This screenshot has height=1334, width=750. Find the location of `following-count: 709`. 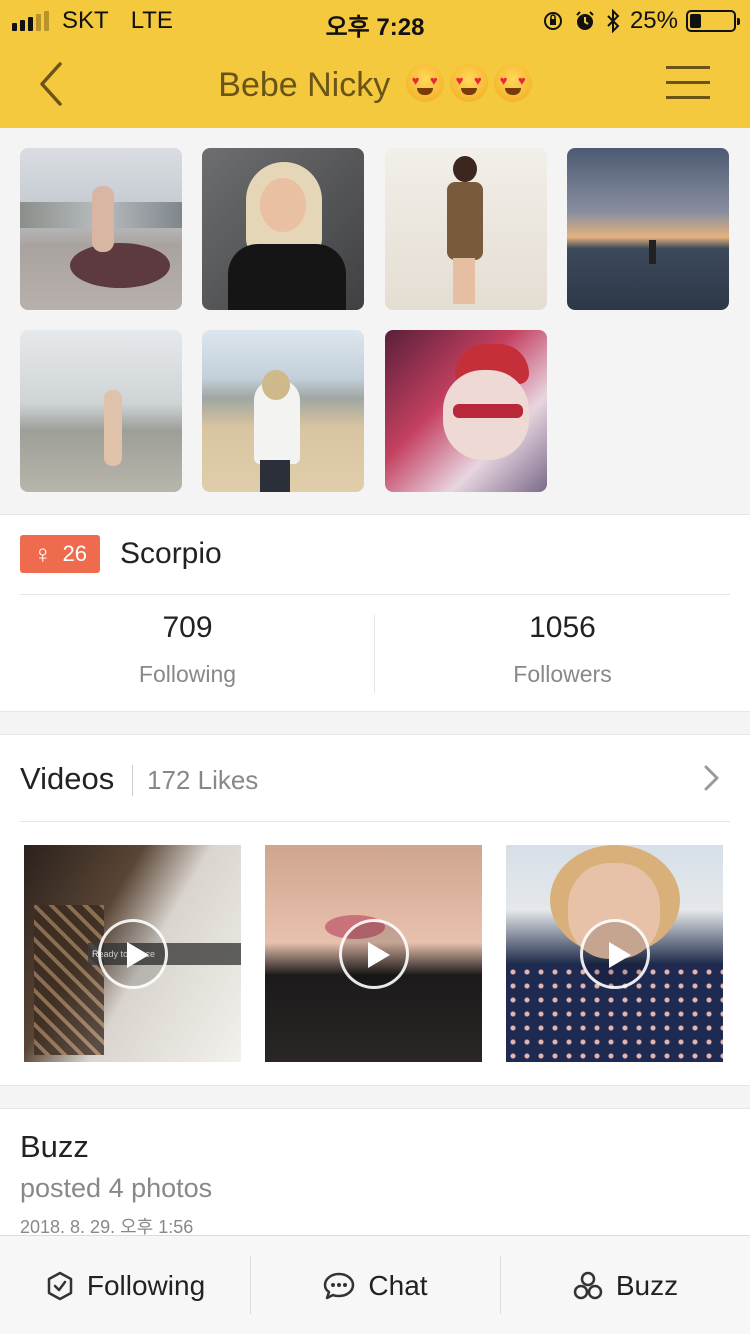

following-count: 709 is located at coordinates (187, 627).